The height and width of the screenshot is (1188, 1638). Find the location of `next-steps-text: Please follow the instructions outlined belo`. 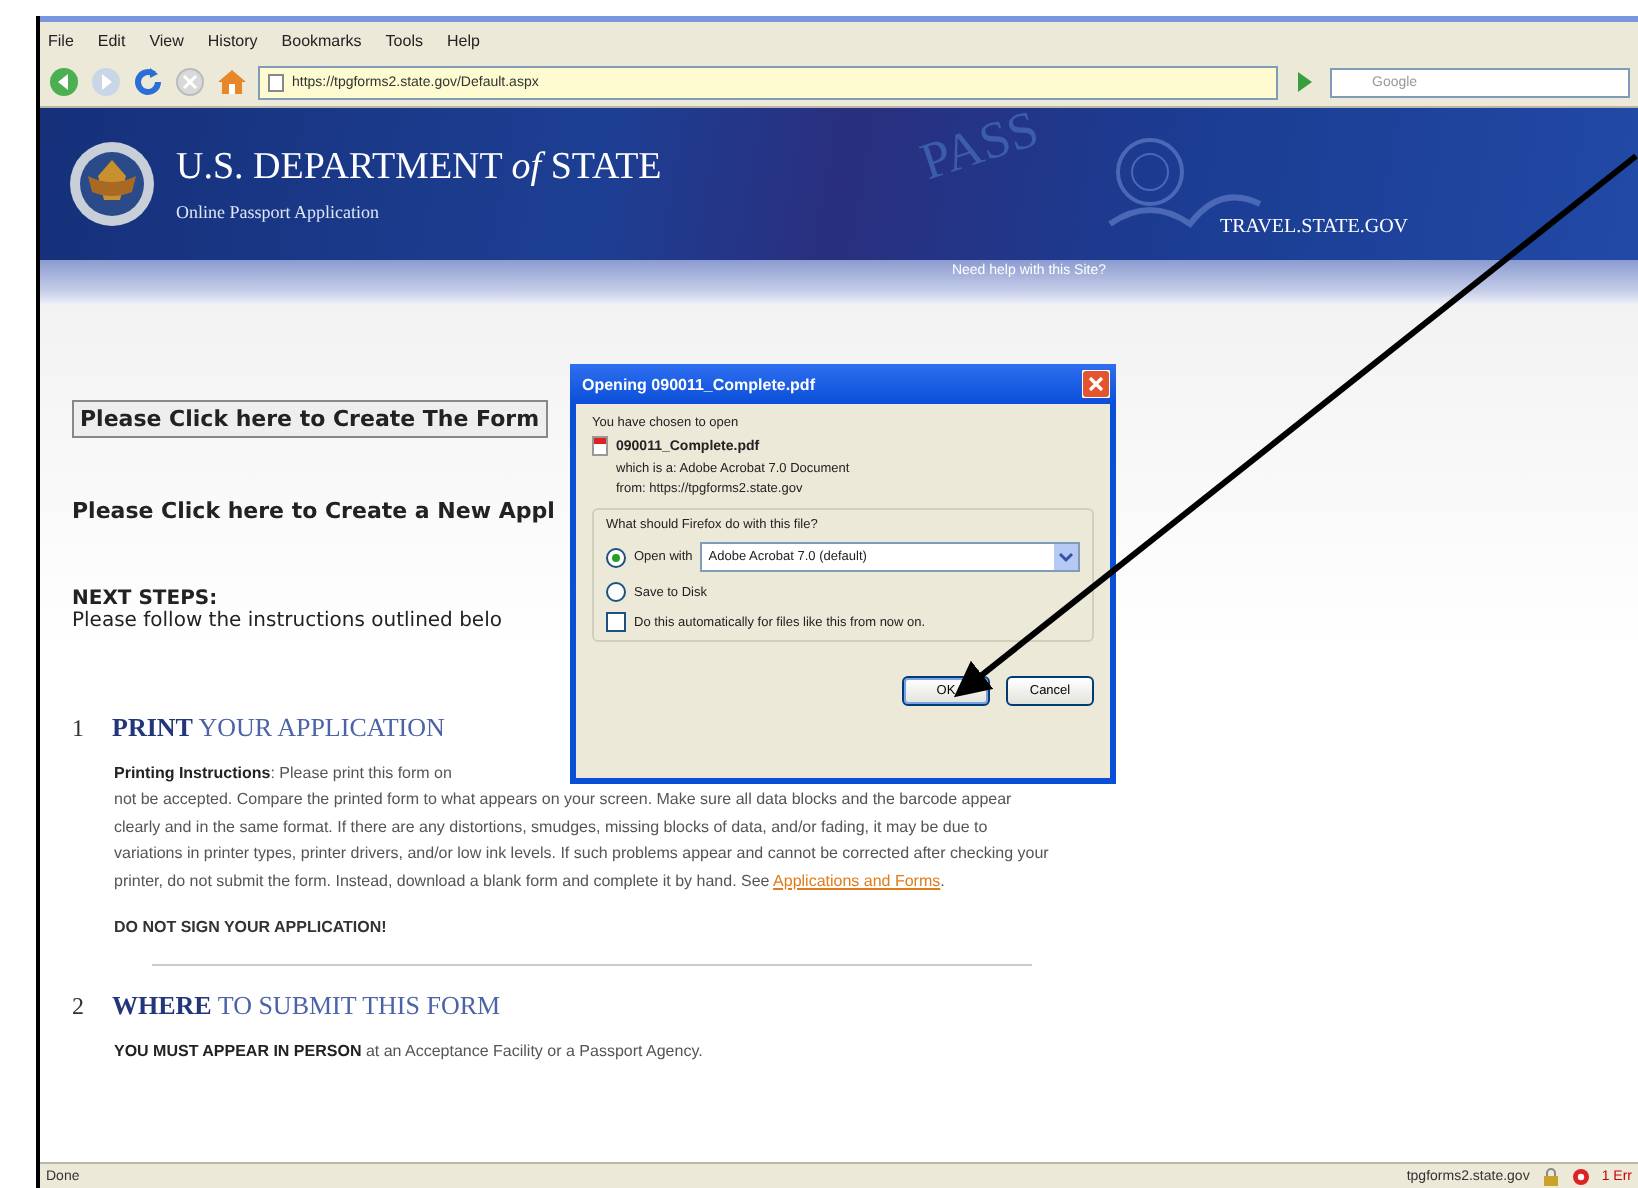

next-steps-text: Please follow the instructions outlined belo is located at coordinates (287, 621).